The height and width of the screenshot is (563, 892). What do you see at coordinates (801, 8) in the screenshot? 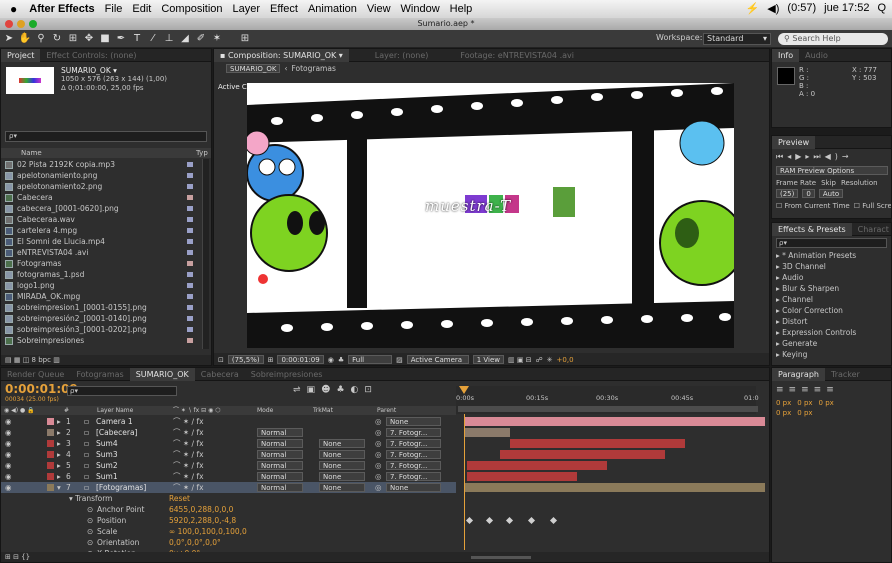
I see `battery-status: (0:57)` at bounding box center [801, 8].